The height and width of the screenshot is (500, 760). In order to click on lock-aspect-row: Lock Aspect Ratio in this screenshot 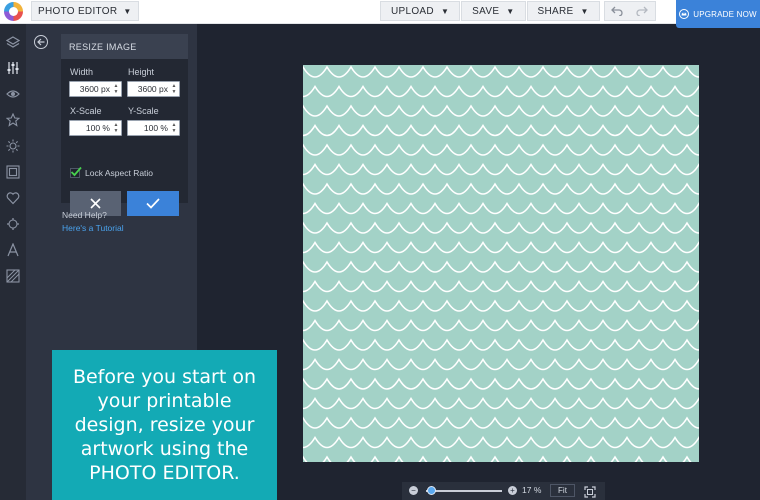, I will do `click(112, 172)`.